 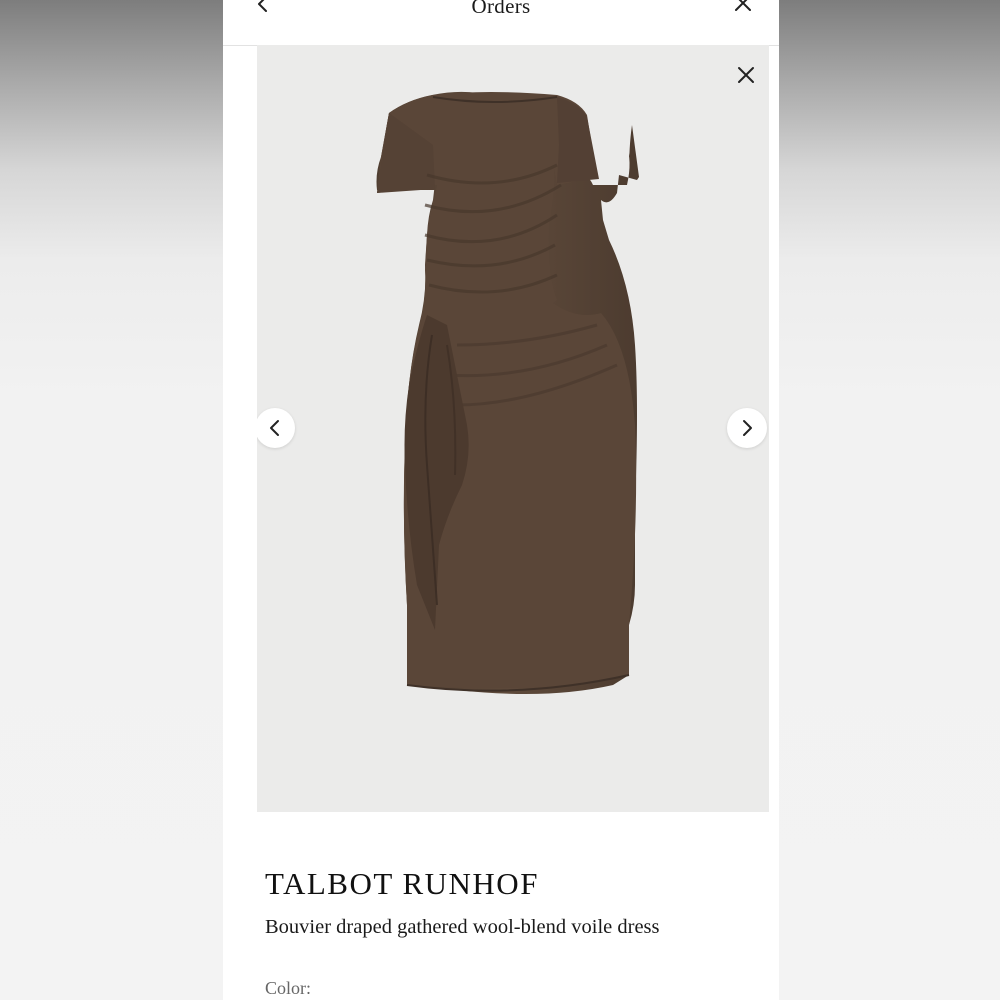 I want to click on image-close-button, so click(x=746, y=75).